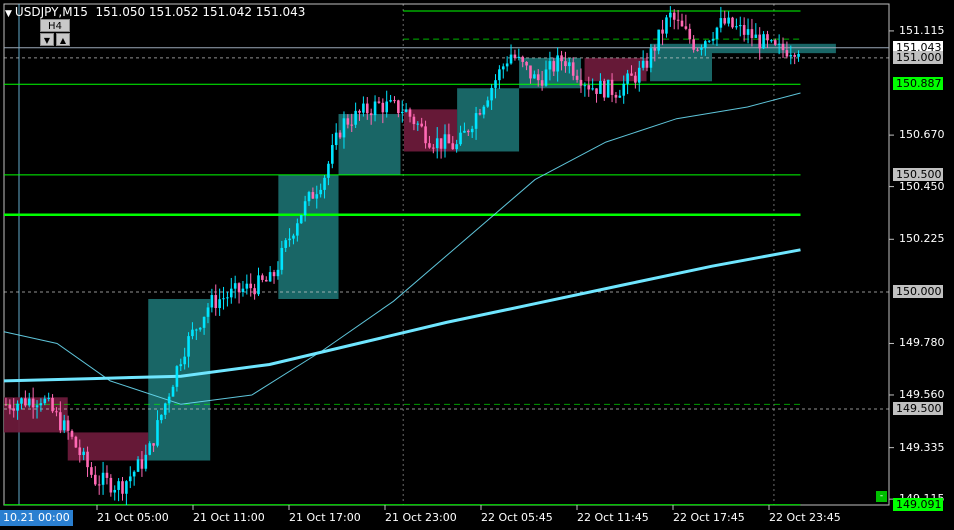 Image resolution: width=954 pixels, height=530 pixels. Describe the element at coordinates (55, 33) in the screenshot. I see `timeframe-panel: H4 ▼ ▲` at that location.